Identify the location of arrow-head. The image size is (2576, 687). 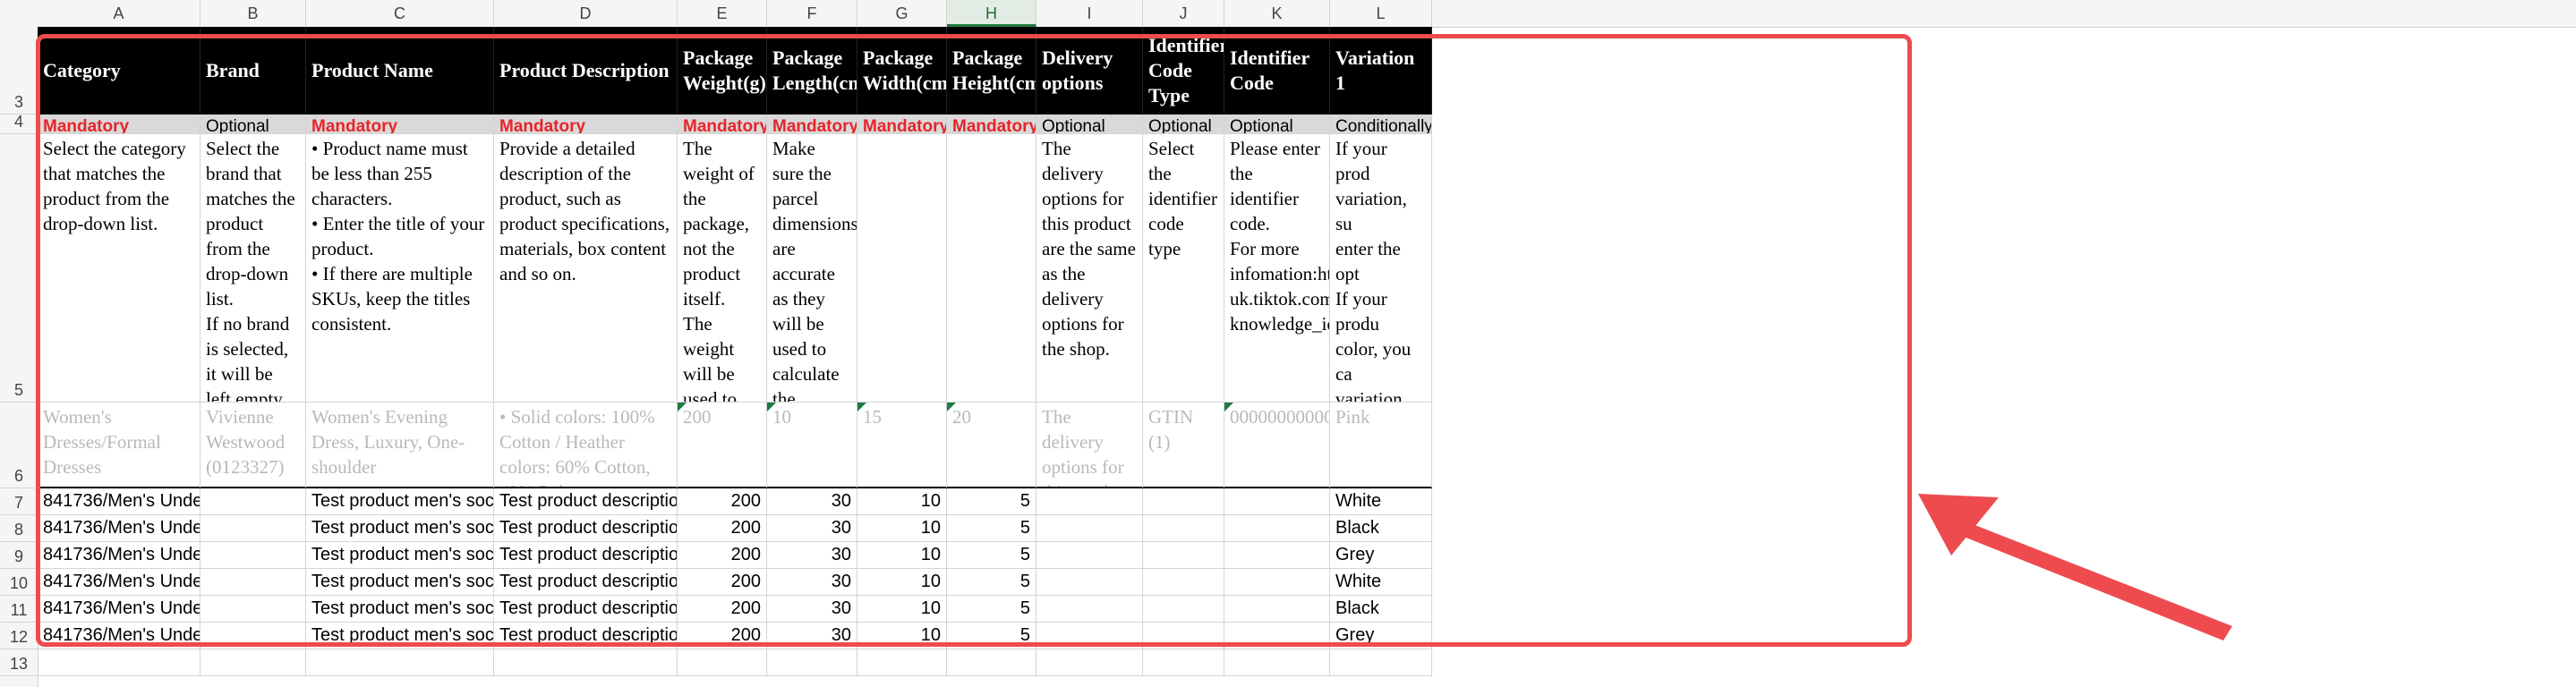
(1958, 525).